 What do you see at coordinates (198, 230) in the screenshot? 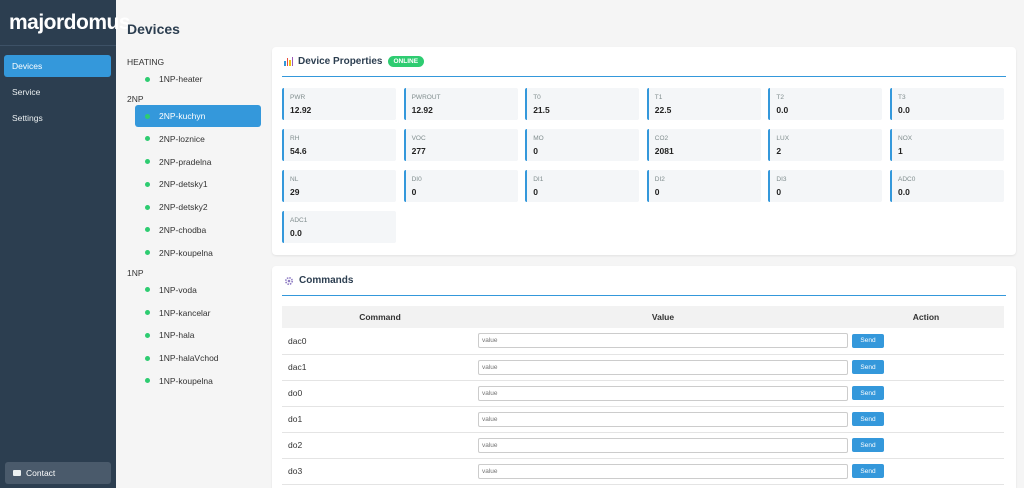
I see `device-item-2np-chodba: 2NP-chodba` at bounding box center [198, 230].